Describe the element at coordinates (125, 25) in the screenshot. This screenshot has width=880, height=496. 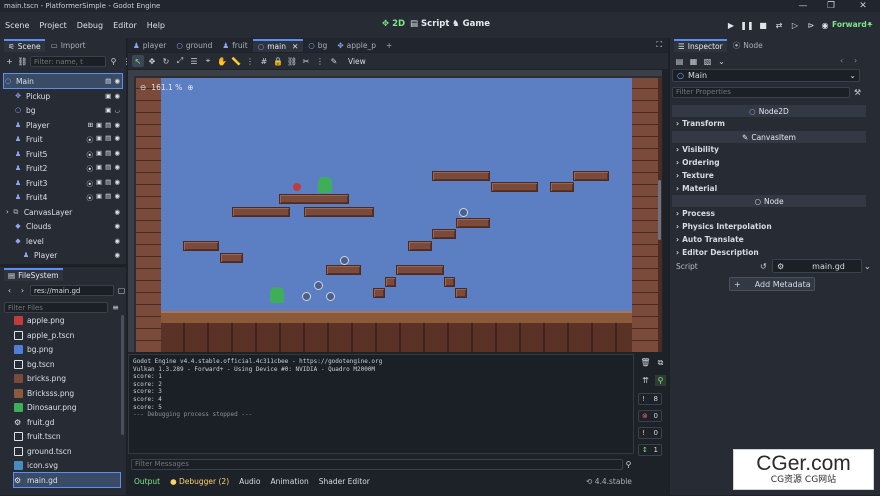
I see `menu-editor: Editor` at that location.